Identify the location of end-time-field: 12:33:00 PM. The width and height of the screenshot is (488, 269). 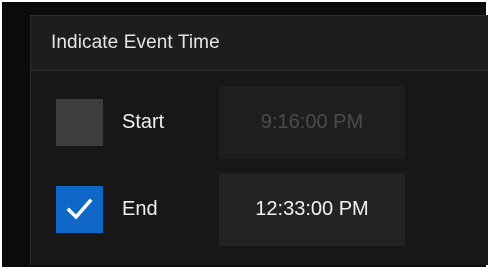
(312, 209).